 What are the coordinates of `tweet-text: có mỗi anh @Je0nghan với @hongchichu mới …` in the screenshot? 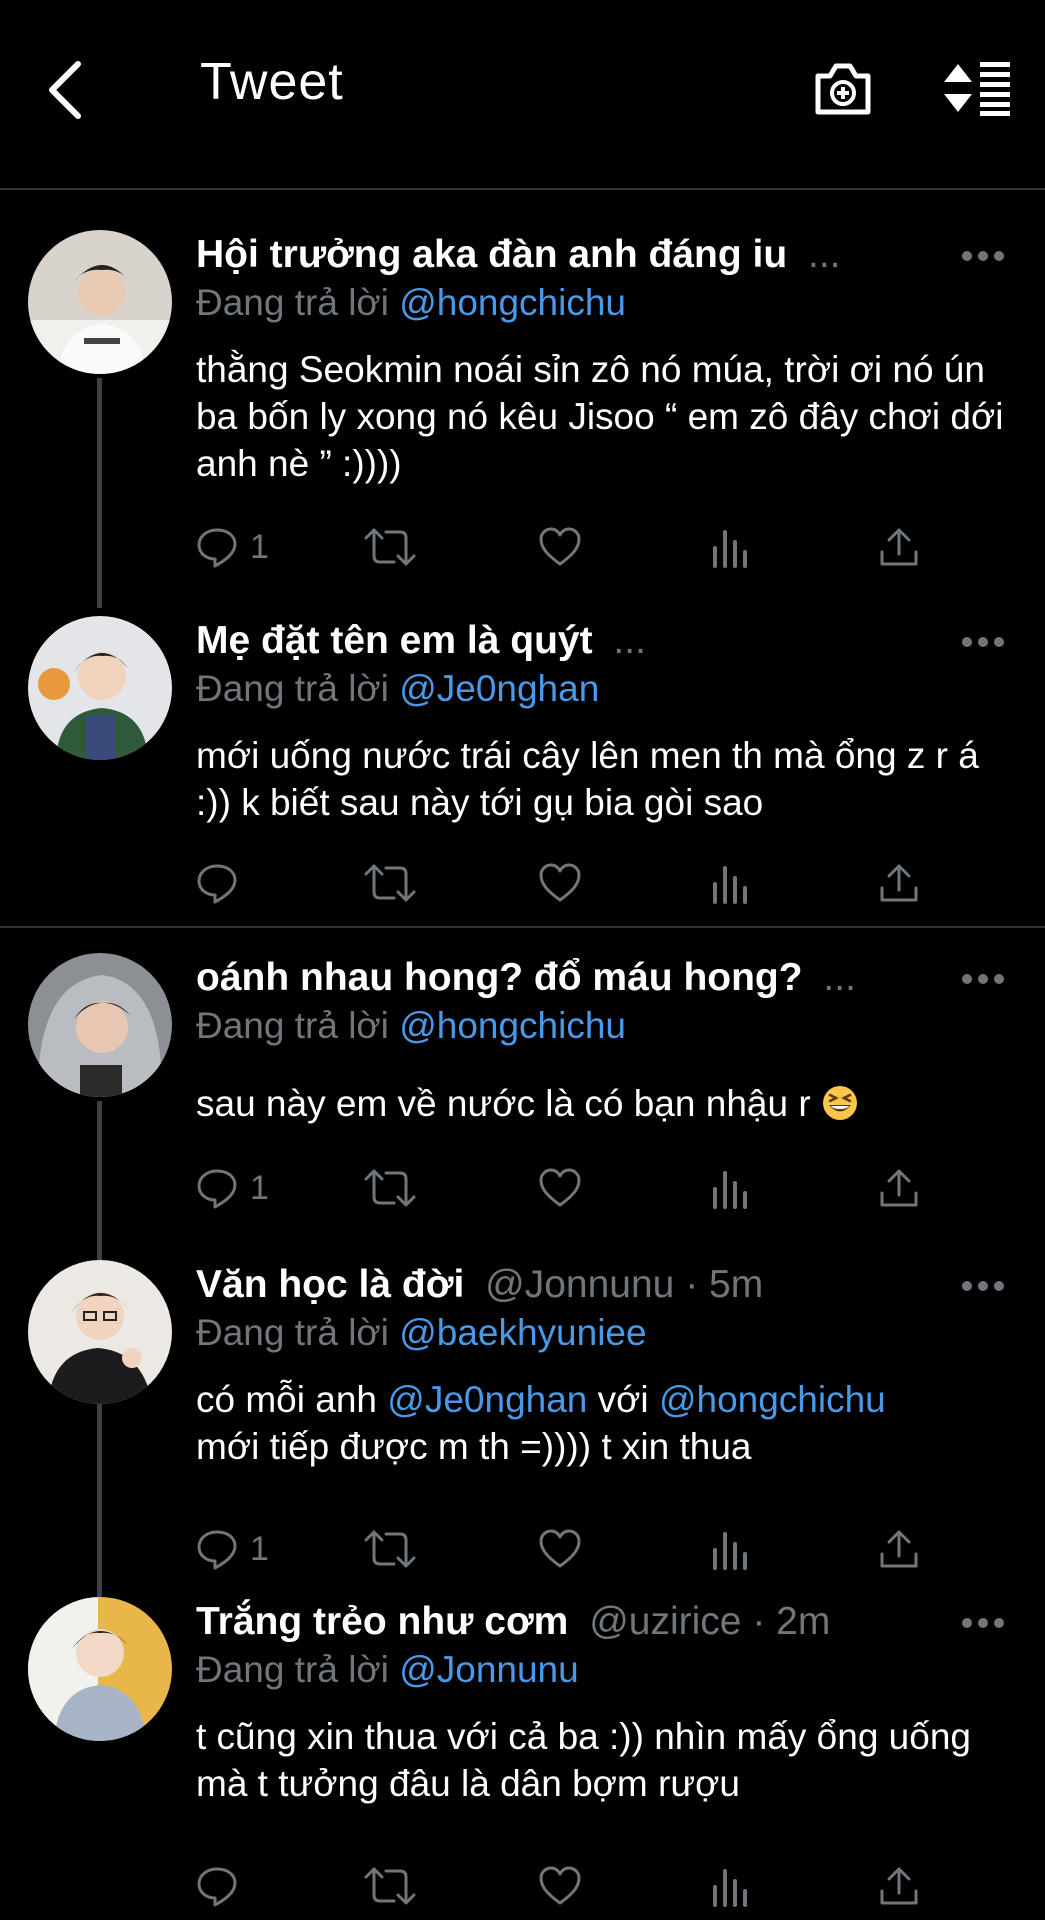 It's located at (600, 1423).